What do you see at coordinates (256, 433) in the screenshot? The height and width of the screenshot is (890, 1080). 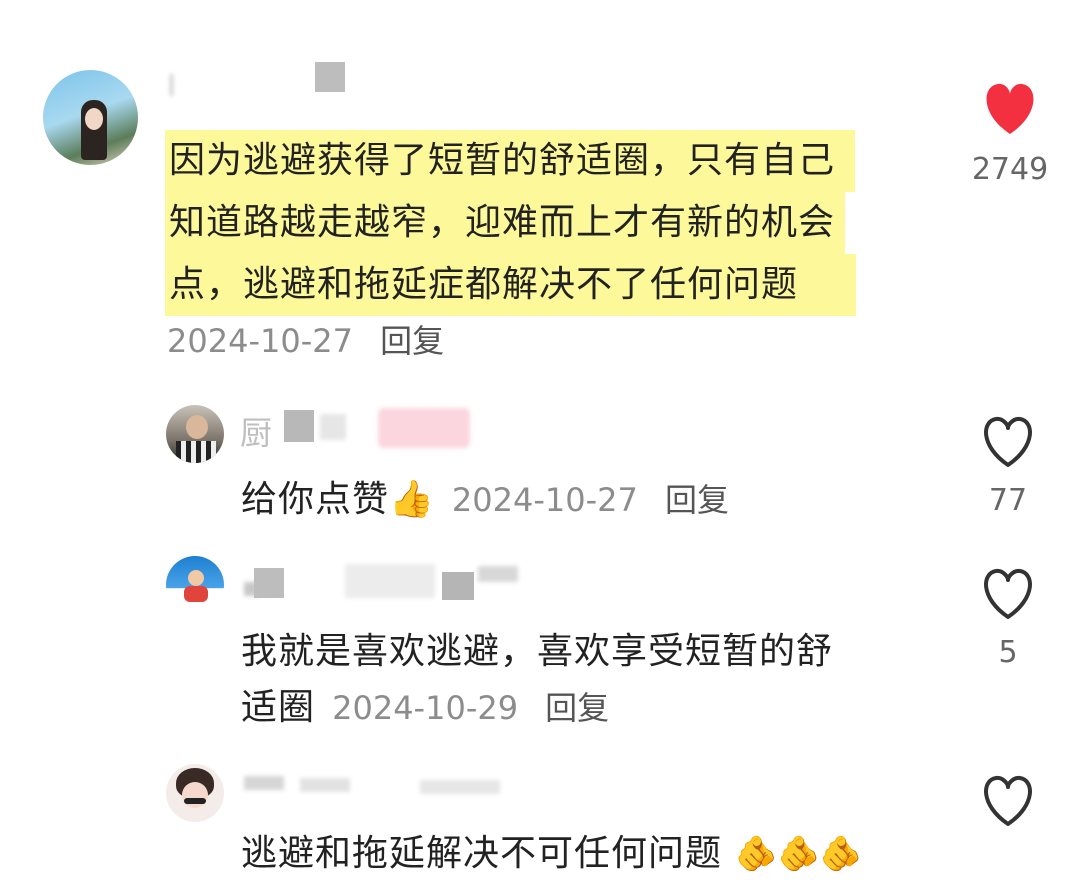 I see `username-fragment: 厨` at bounding box center [256, 433].